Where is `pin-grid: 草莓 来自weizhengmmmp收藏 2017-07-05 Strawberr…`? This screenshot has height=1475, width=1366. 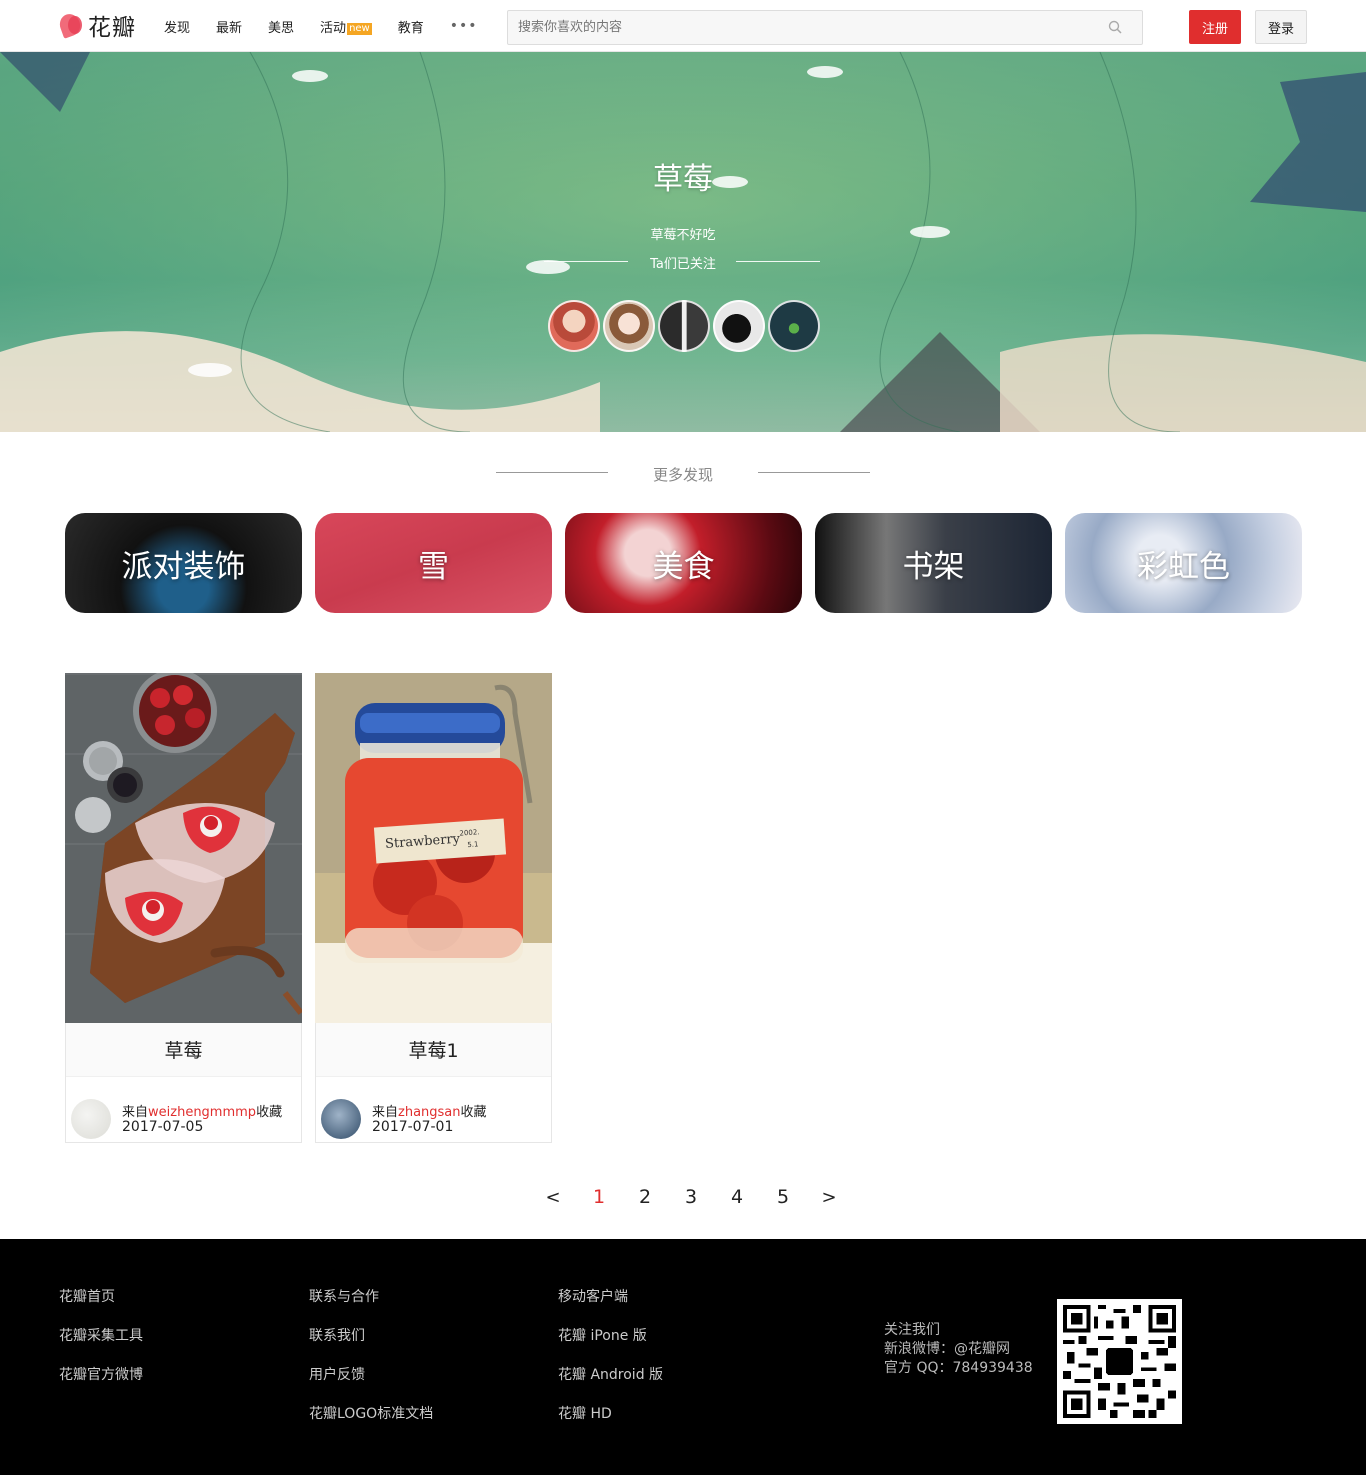 pin-grid: 草莓 来自weizhengmmmp收藏 2017-07-05 Strawberr… is located at coordinates (315, 908).